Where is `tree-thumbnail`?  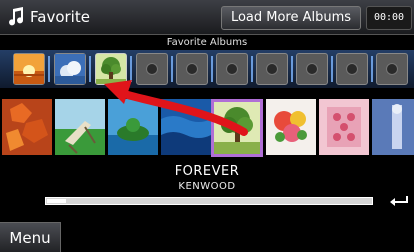 tree-thumbnail is located at coordinates (111, 69).